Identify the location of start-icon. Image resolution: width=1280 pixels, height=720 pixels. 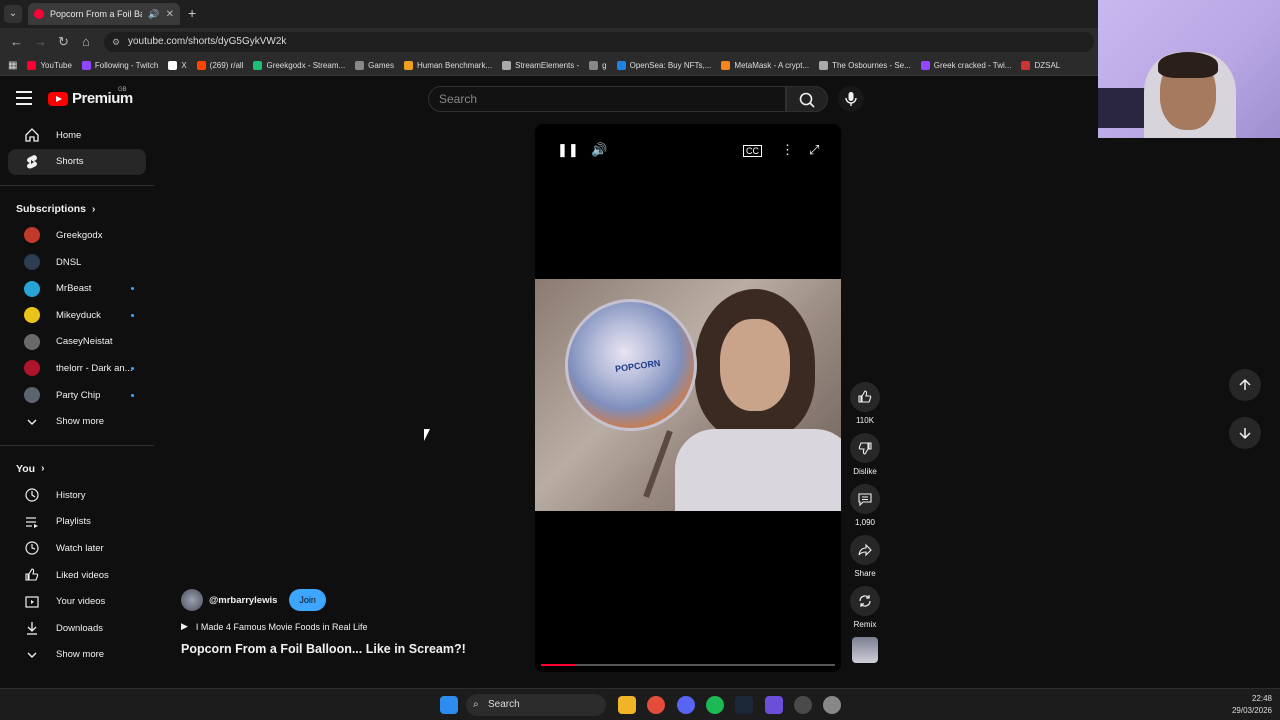
(449, 705).